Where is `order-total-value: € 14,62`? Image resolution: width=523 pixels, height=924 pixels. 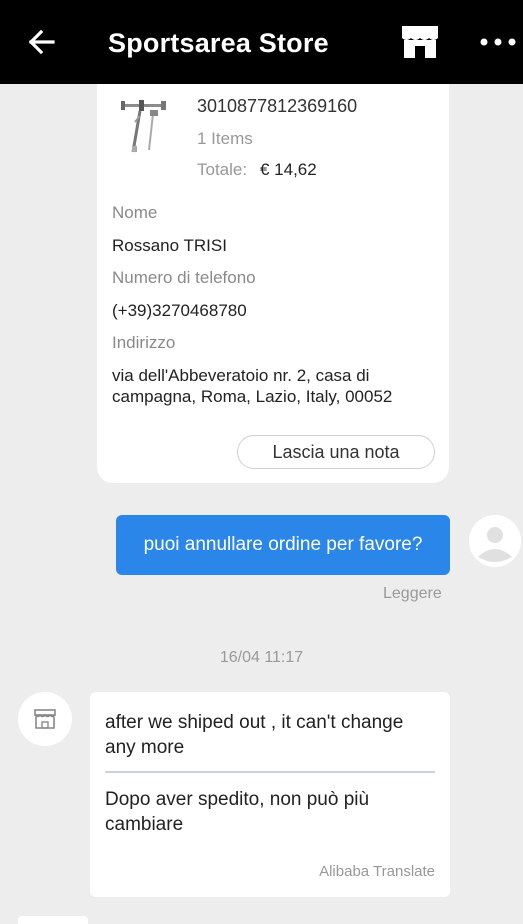
order-total-value: € 14,62 is located at coordinates (288, 169).